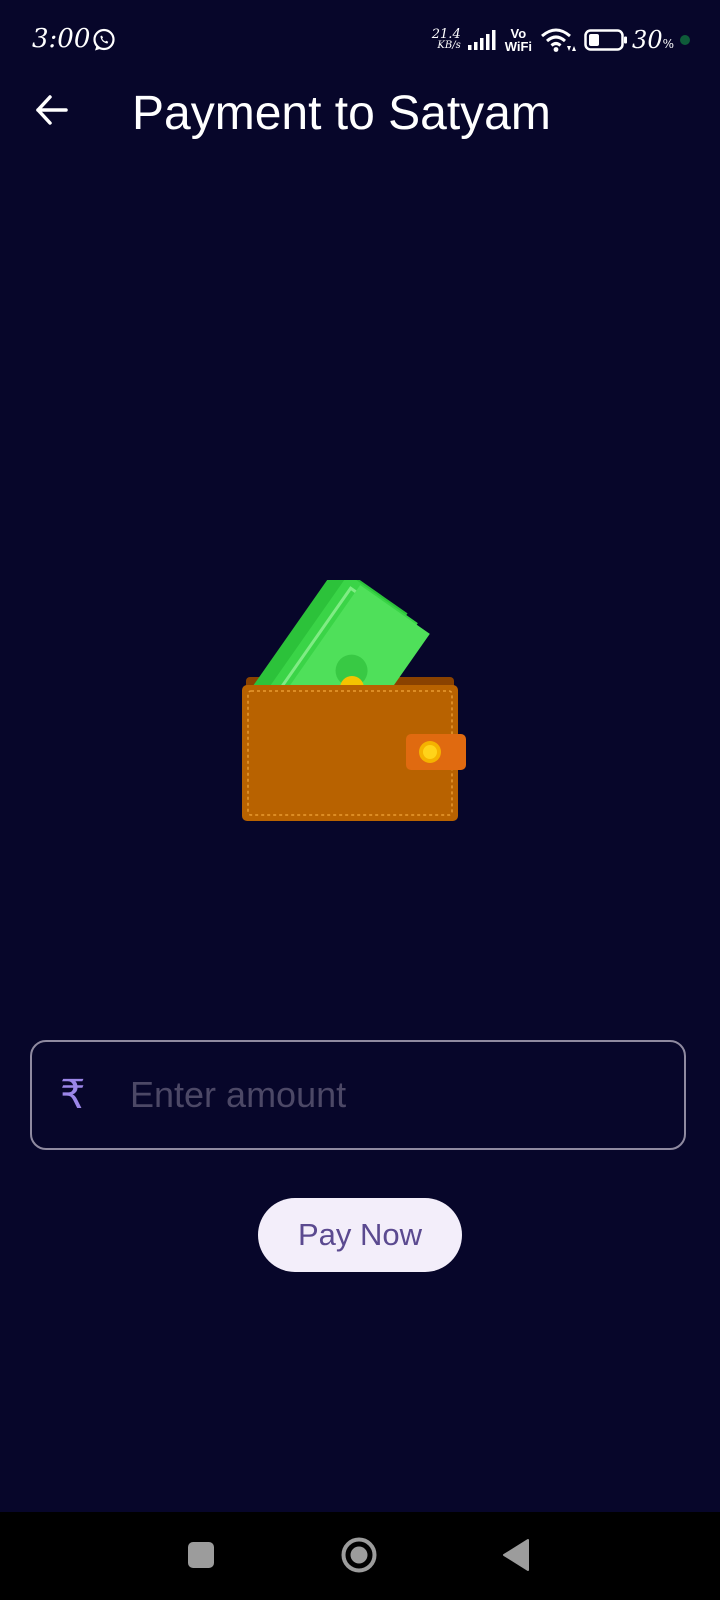 This screenshot has width=720, height=1600. I want to click on whatsapp-icon, so click(104, 39).